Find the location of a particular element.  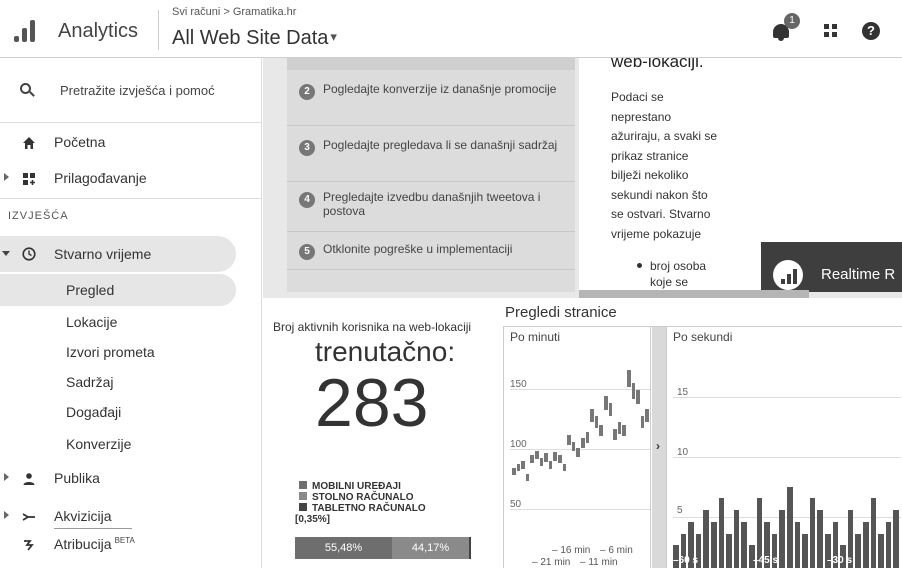

sidebar-subitem-content: Sadržaj is located at coordinates (89, 382).